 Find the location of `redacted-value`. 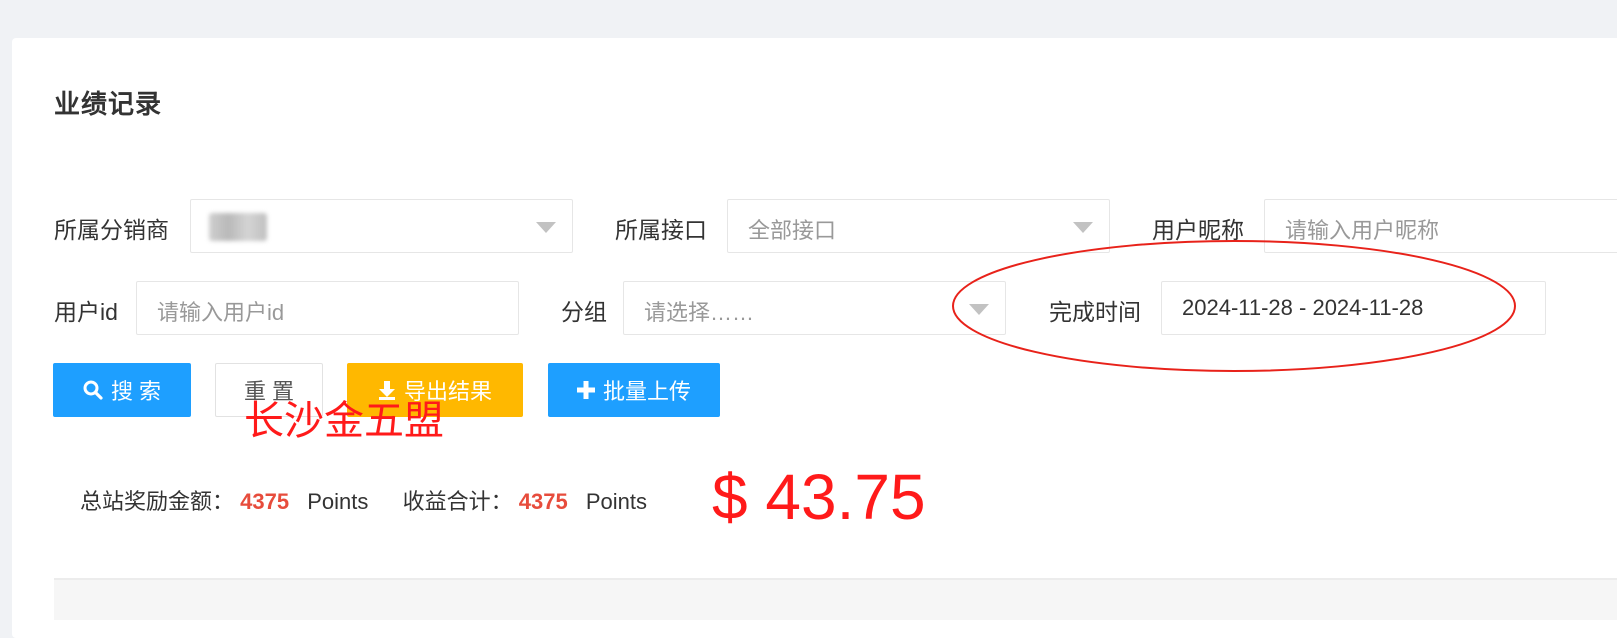

redacted-value is located at coordinates (238, 227).